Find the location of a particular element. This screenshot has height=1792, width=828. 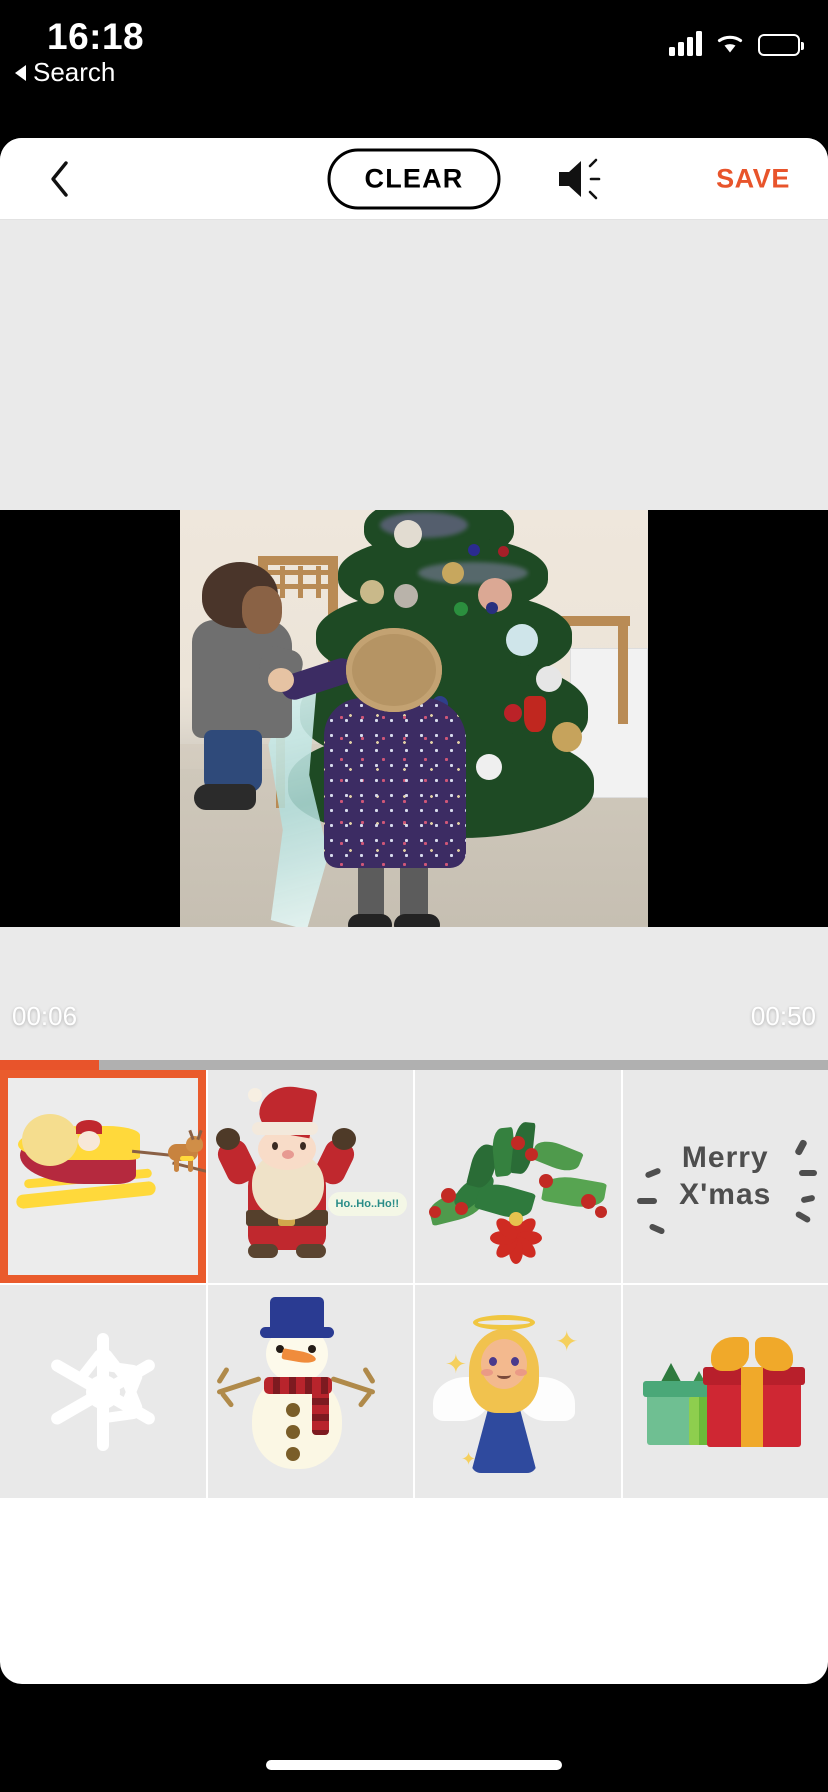

child-center is located at coordinates (373, 777).